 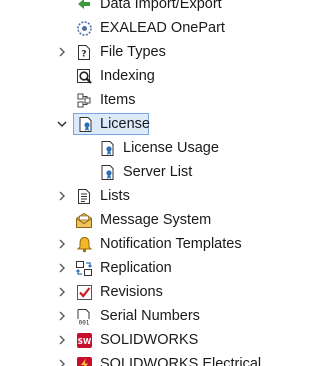 What do you see at coordinates (131, 292) in the screenshot?
I see `tree-item-label: Revisions` at bounding box center [131, 292].